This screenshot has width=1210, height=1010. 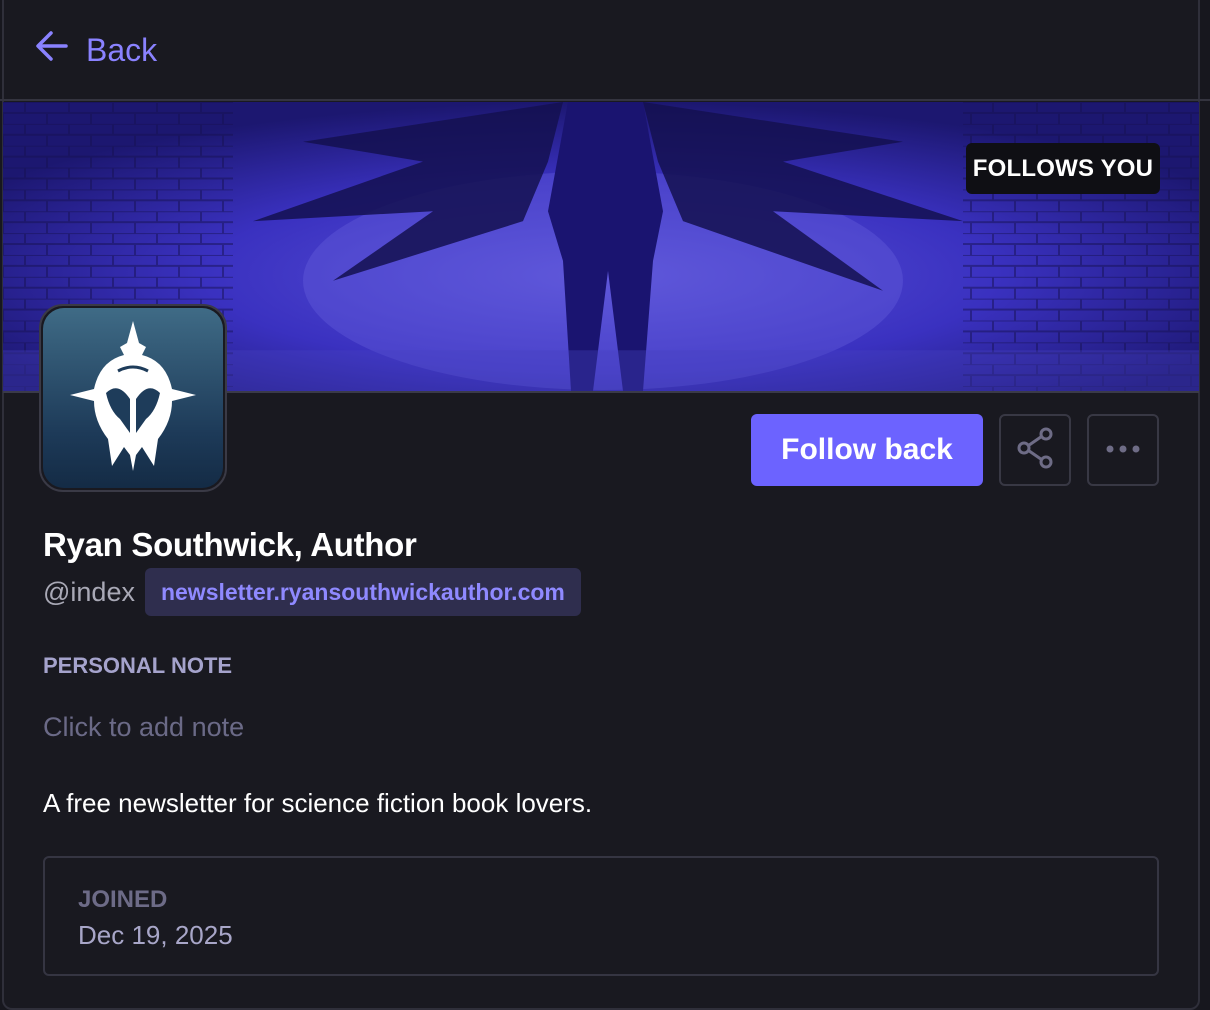 I want to click on profile-handle: @index, so click(x=89, y=591).